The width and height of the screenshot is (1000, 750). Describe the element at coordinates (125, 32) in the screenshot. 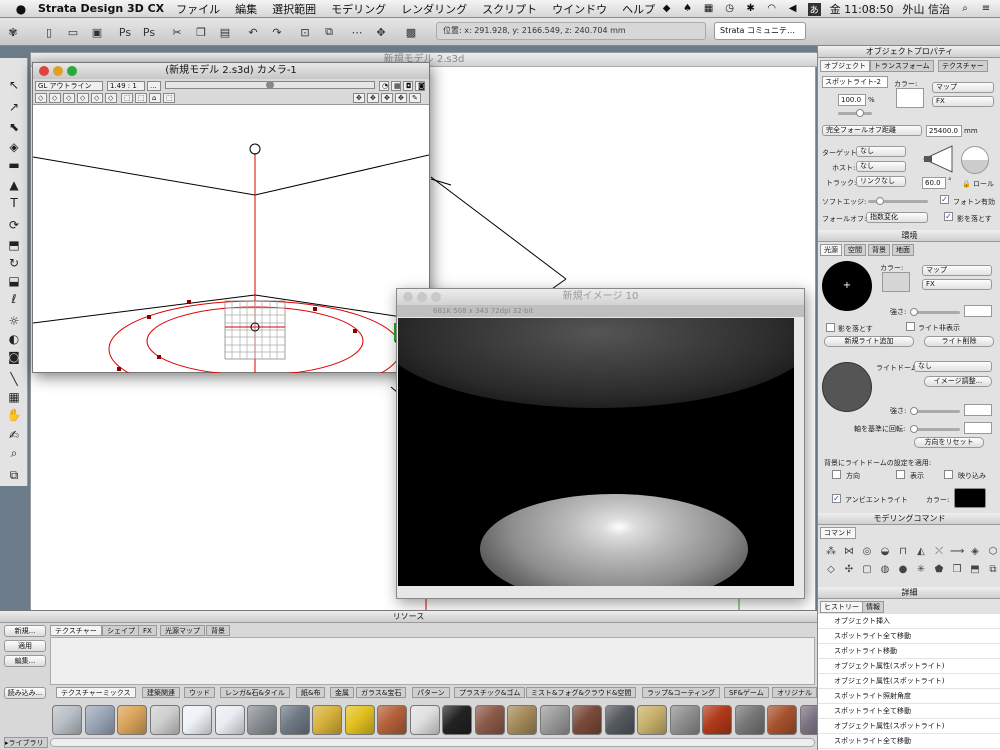

I see `photoshop-export-icon: Ps` at that location.